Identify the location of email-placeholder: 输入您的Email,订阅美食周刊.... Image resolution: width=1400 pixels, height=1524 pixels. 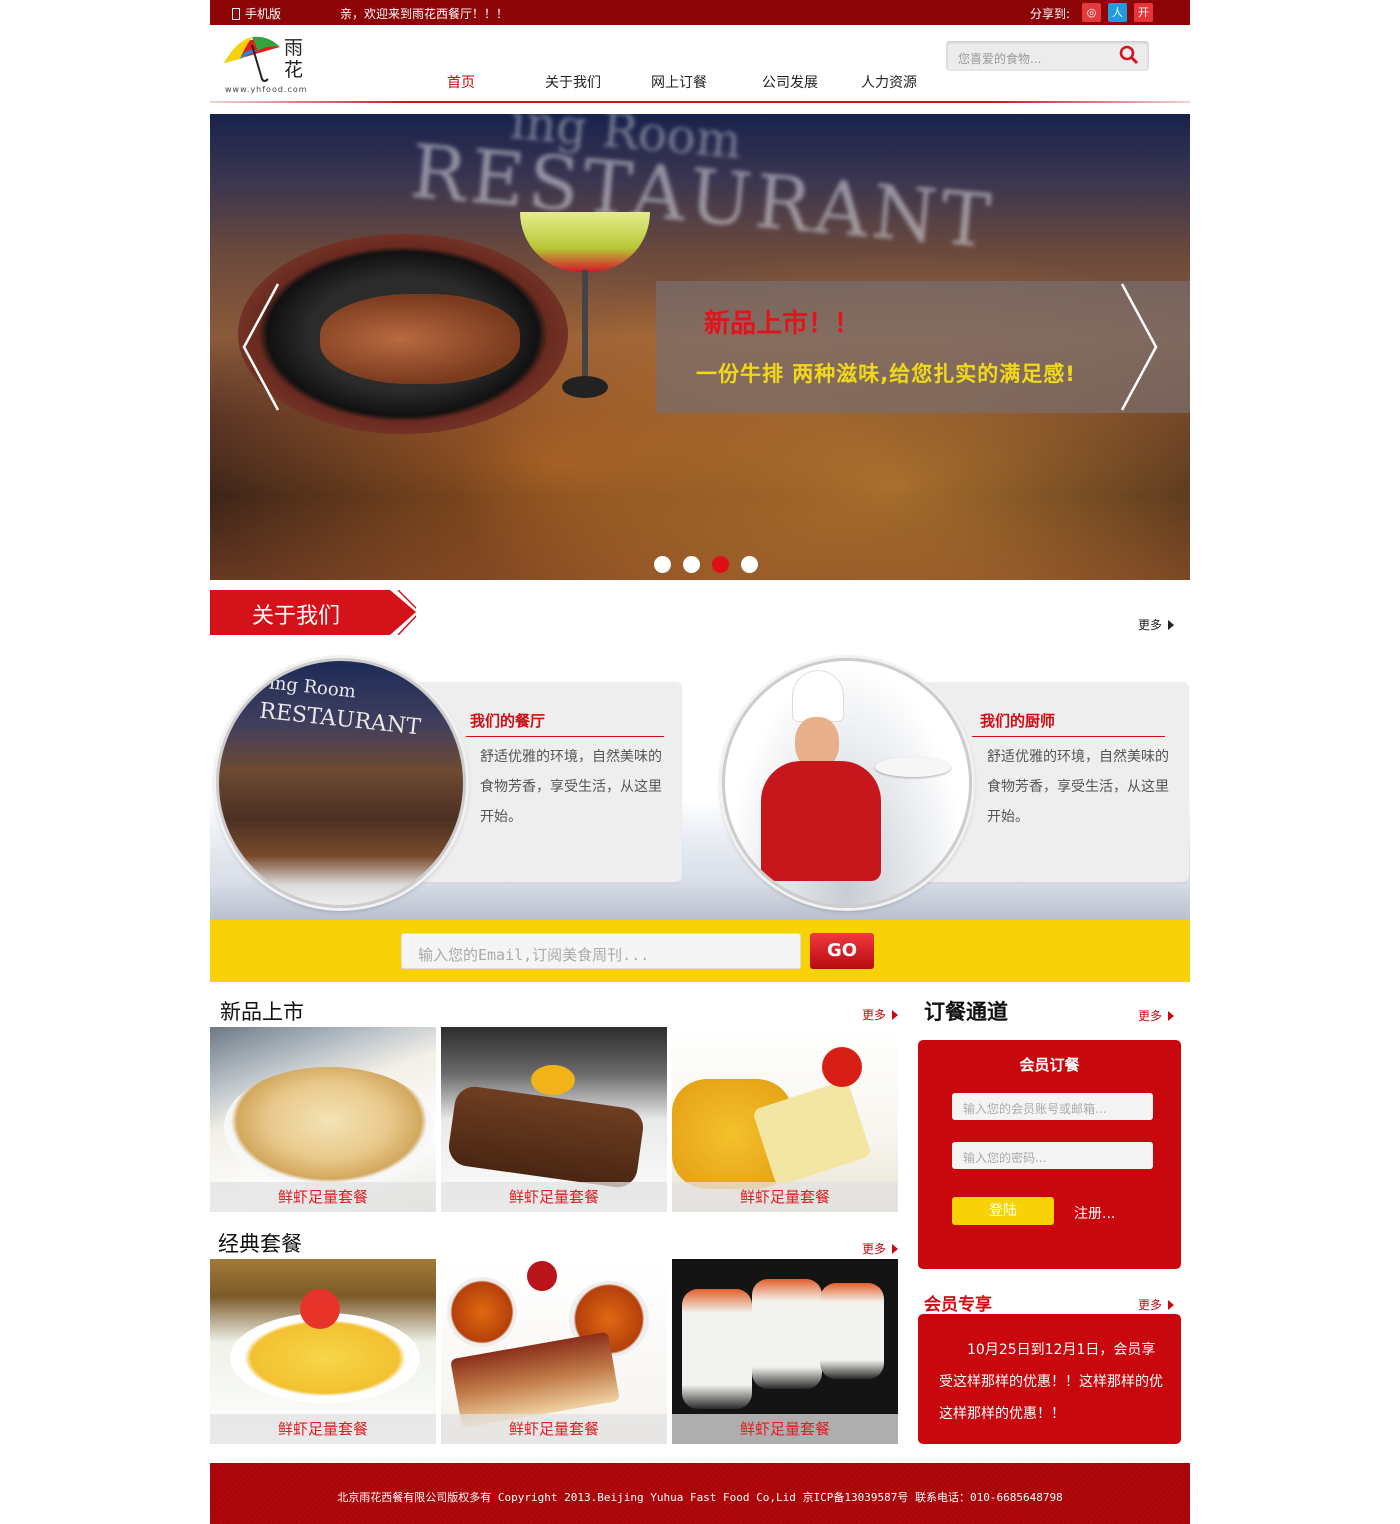
(534, 955).